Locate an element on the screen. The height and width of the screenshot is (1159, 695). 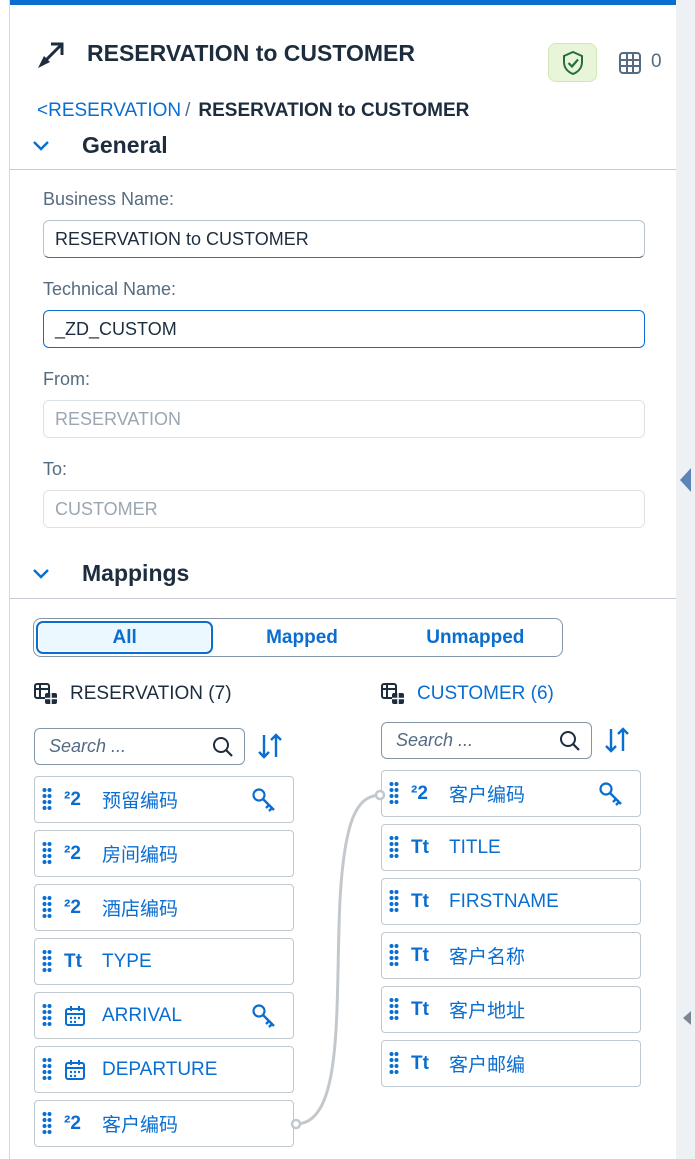
column-name: ARRIVAL is located at coordinates (142, 1015).